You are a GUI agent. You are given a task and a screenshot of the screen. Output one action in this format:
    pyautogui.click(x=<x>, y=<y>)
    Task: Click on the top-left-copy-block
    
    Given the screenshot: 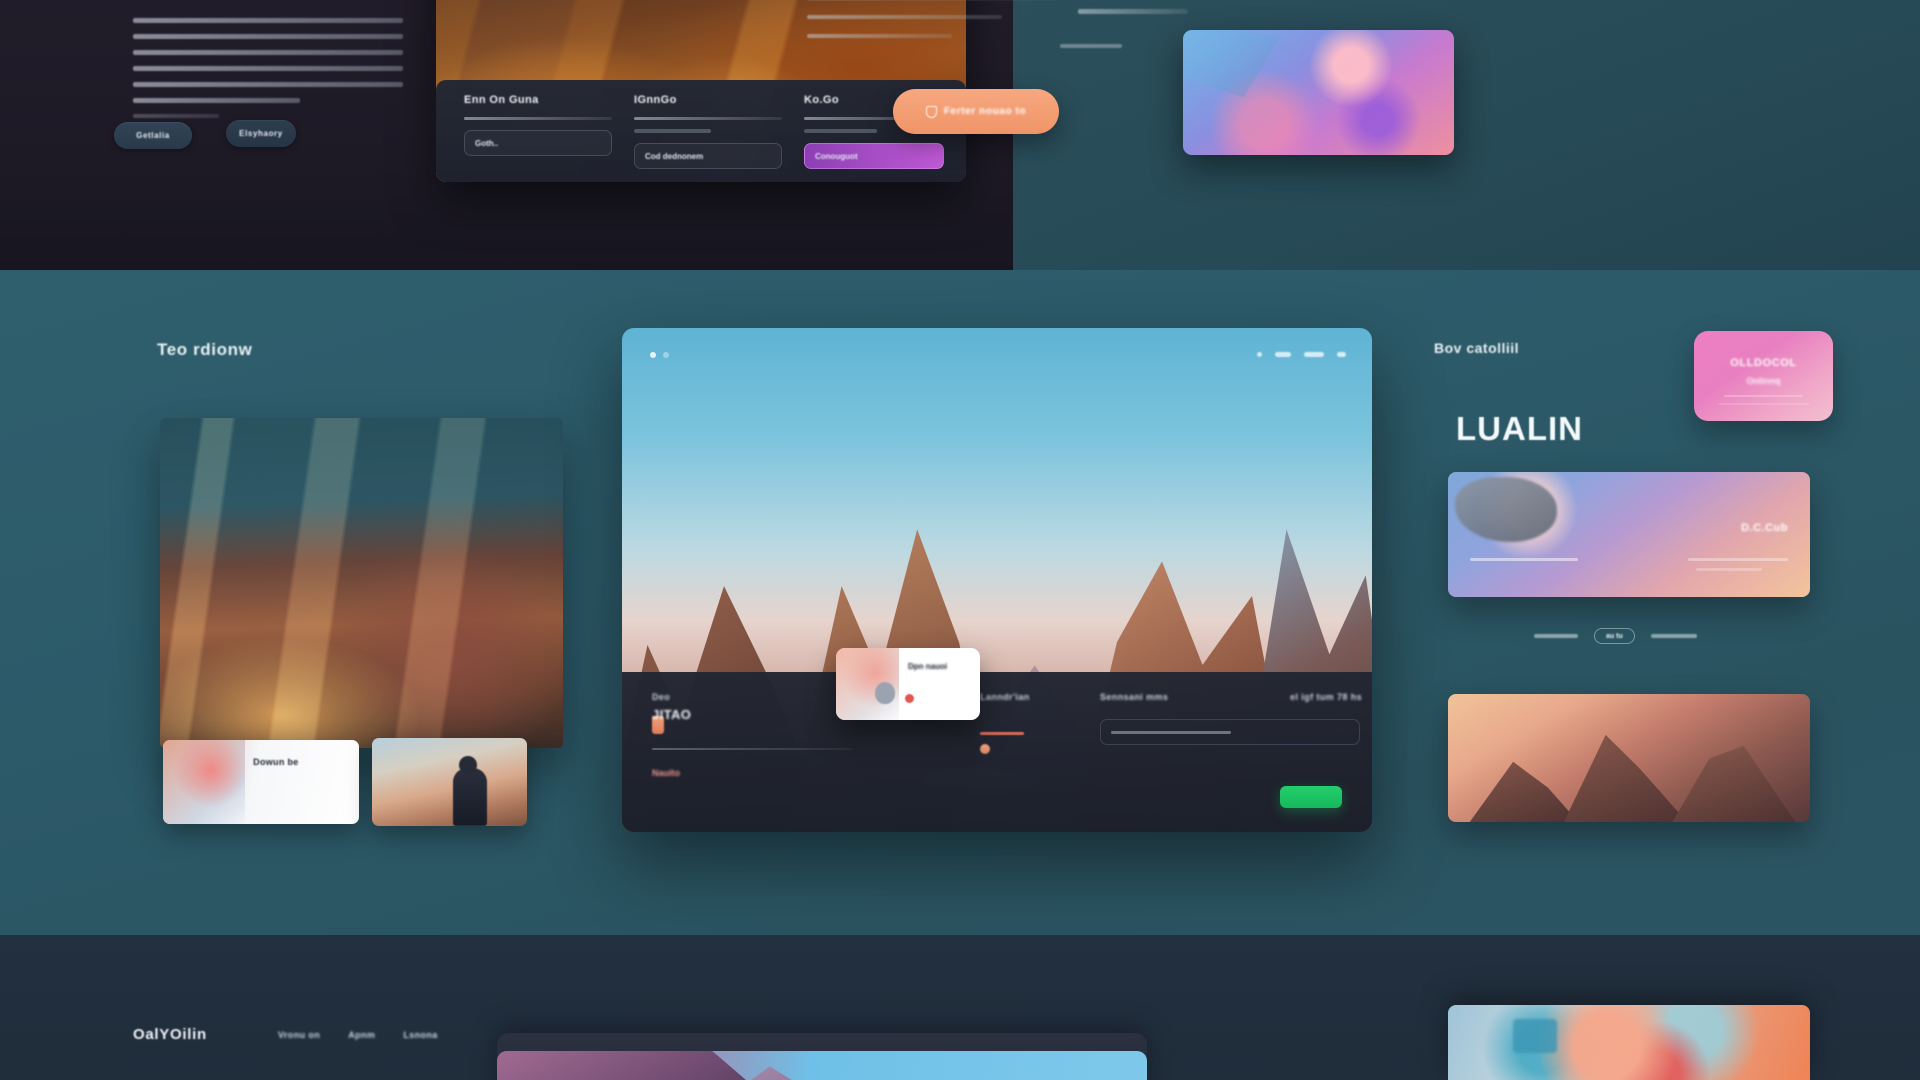 What is the action you would take?
    pyautogui.click(x=268, y=73)
    